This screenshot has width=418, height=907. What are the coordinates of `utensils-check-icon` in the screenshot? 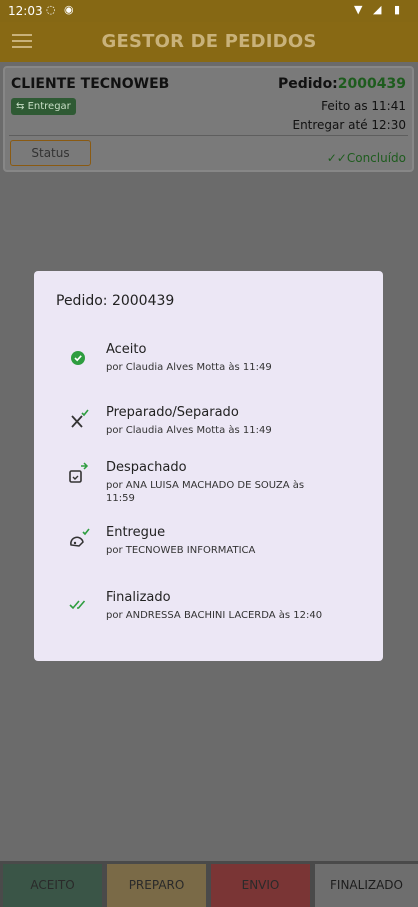 It's located at (80, 418).